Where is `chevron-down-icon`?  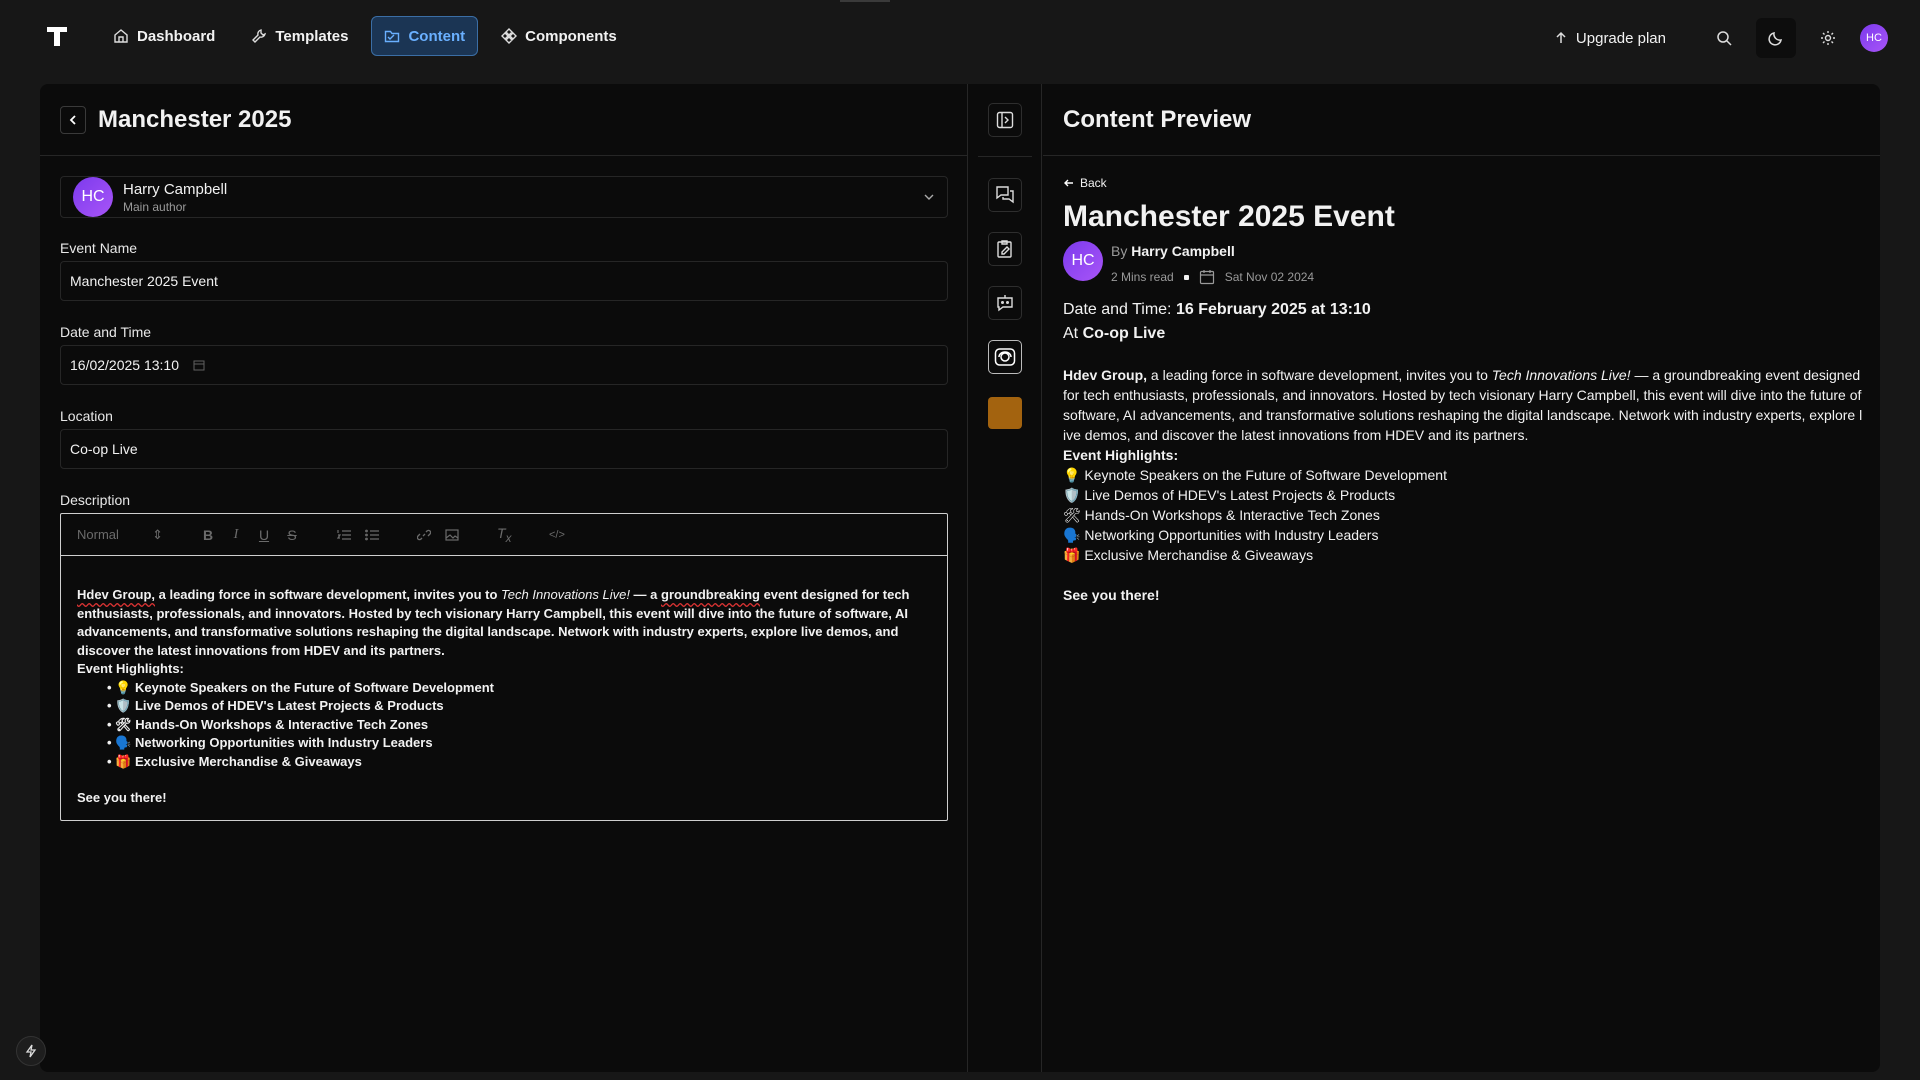 chevron-down-icon is located at coordinates (929, 197).